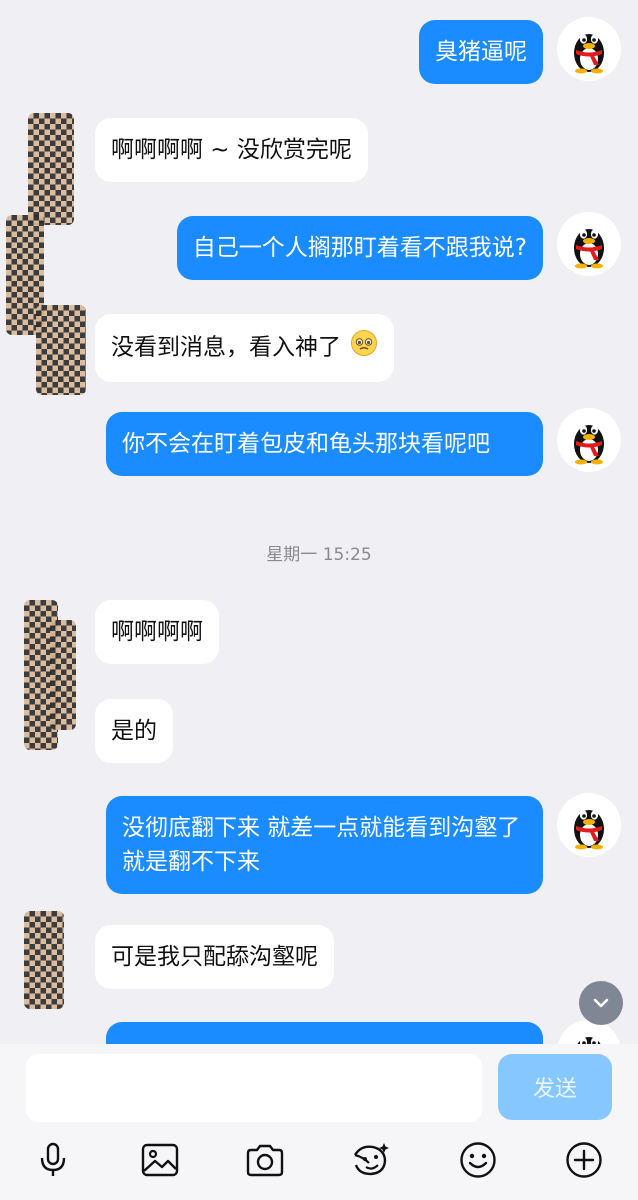  What do you see at coordinates (254, 1088) in the screenshot?
I see `message-input` at bounding box center [254, 1088].